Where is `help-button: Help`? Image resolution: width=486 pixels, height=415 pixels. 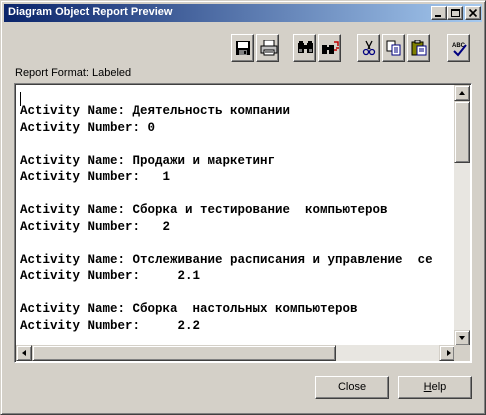
help-button: Help is located at coordinates (435, 387).